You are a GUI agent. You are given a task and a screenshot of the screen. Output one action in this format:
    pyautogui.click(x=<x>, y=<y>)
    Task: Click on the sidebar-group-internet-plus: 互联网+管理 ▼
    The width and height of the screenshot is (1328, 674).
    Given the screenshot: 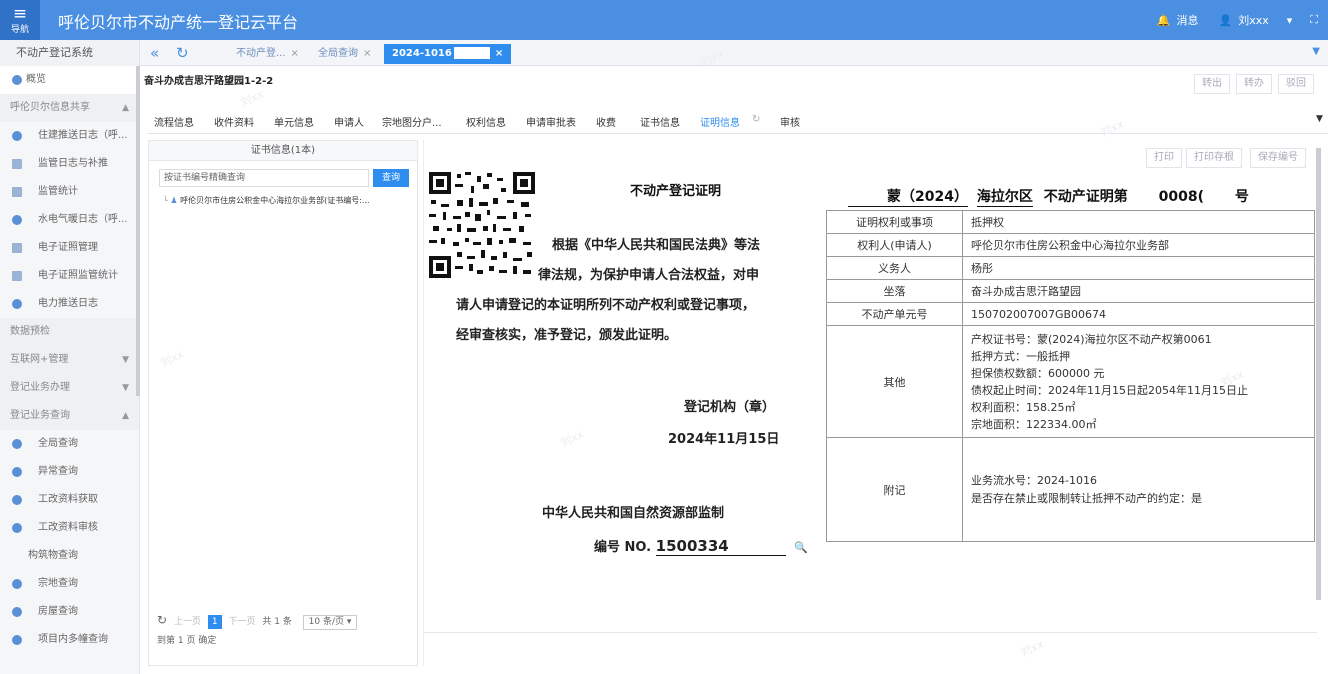 What is the action you would take?
    pyautogui.click(x=69, y=360)
    